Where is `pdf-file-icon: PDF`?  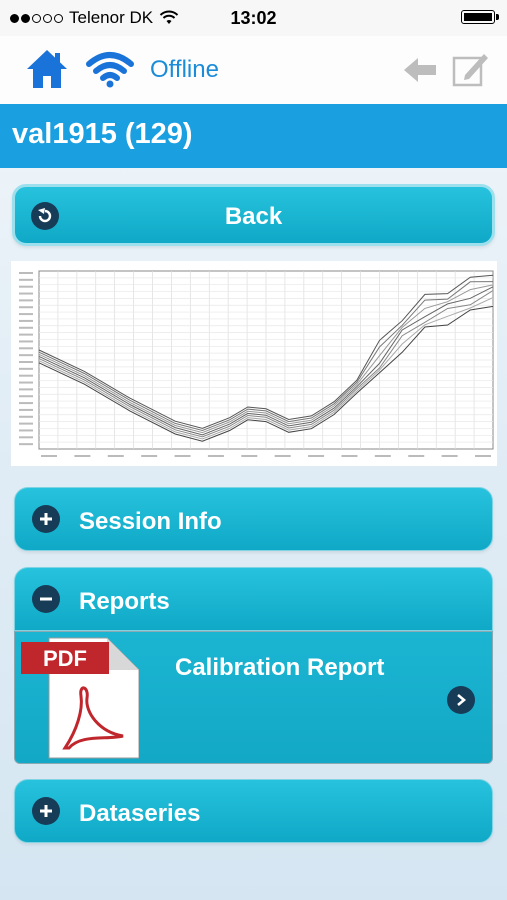
pdf-file-icon: PDF is located at coordinates (80, 698).